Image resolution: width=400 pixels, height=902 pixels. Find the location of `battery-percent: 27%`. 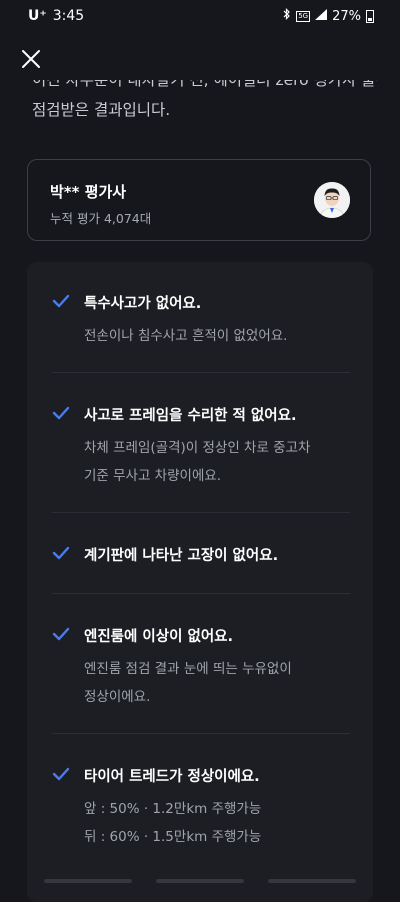

battery-percent: 27% is located at coordinates (346, 16).